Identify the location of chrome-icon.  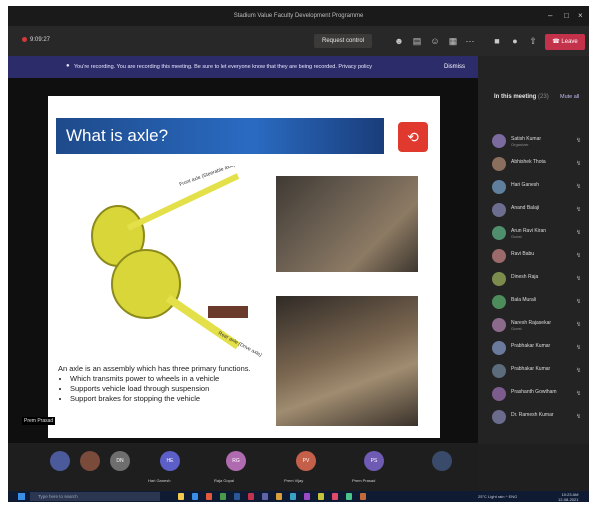
(209, 496).